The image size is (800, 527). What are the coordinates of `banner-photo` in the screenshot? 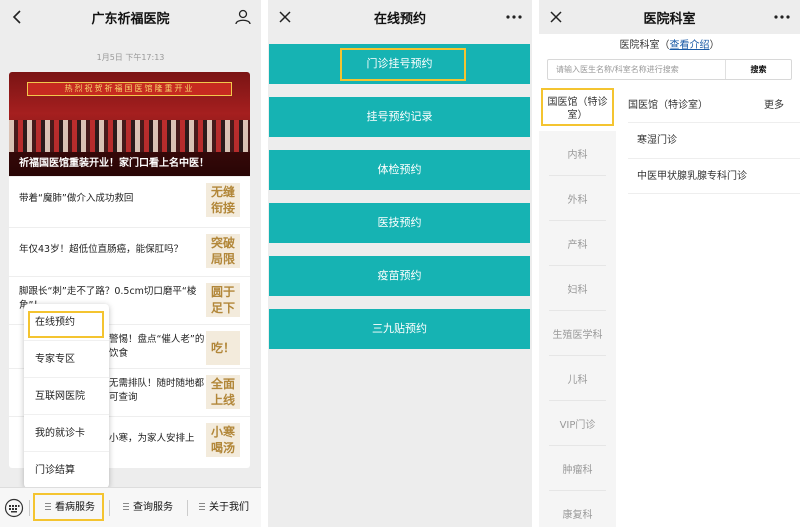 It's located at (129, 136).